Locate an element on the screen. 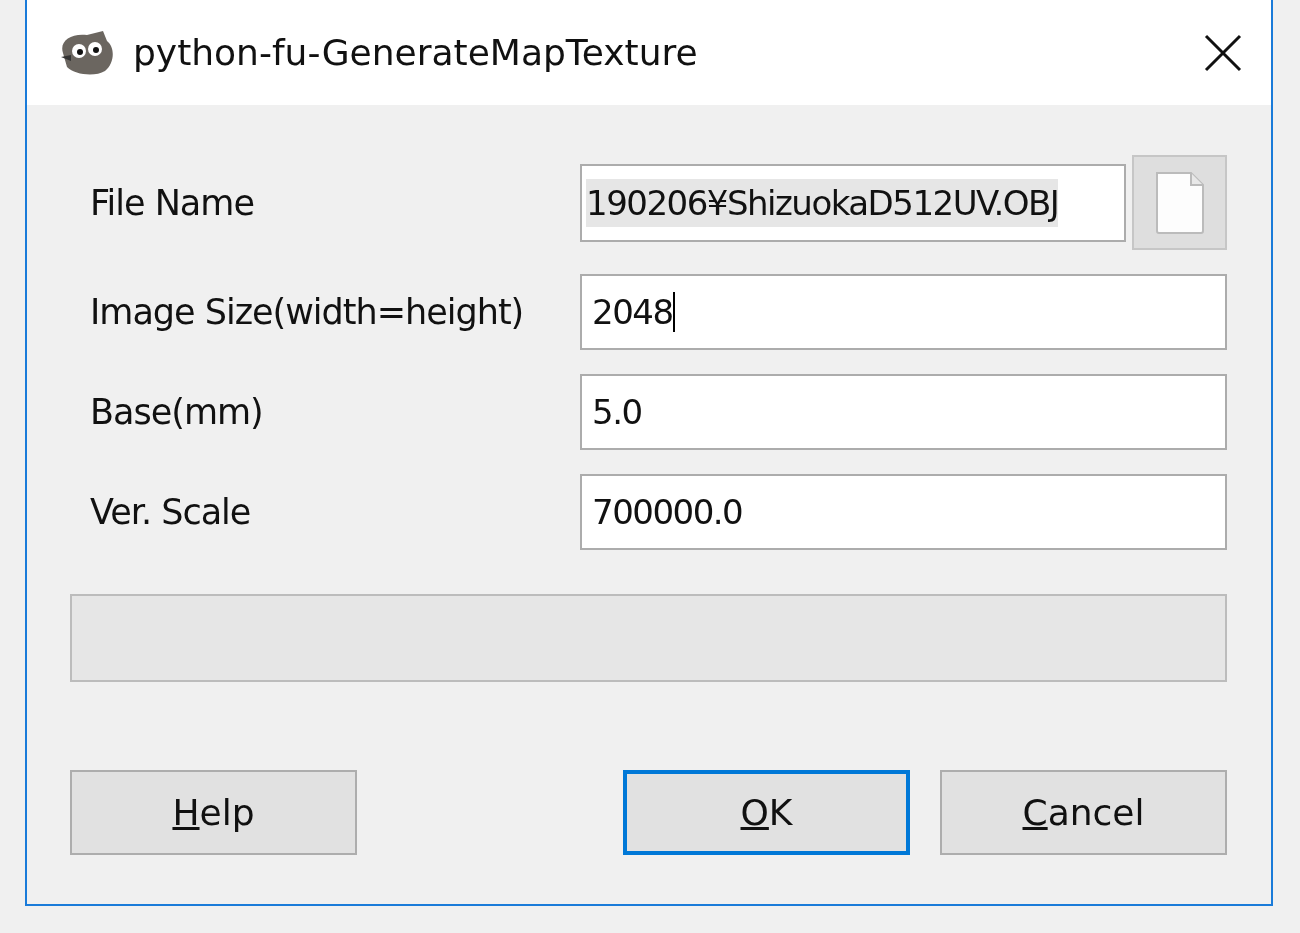  field-value: 2048 is located at coordinates (632, 312).